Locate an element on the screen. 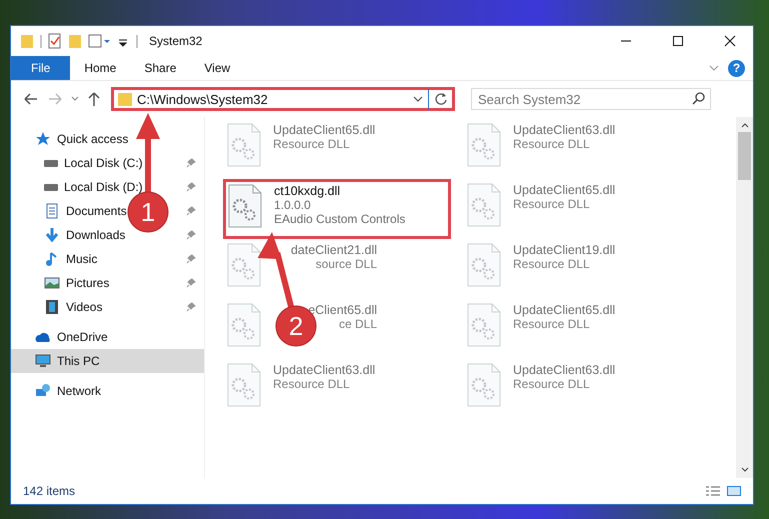 The width and height of the screenshot is (769, 519). search-icon is located at coordinates (698, 98).